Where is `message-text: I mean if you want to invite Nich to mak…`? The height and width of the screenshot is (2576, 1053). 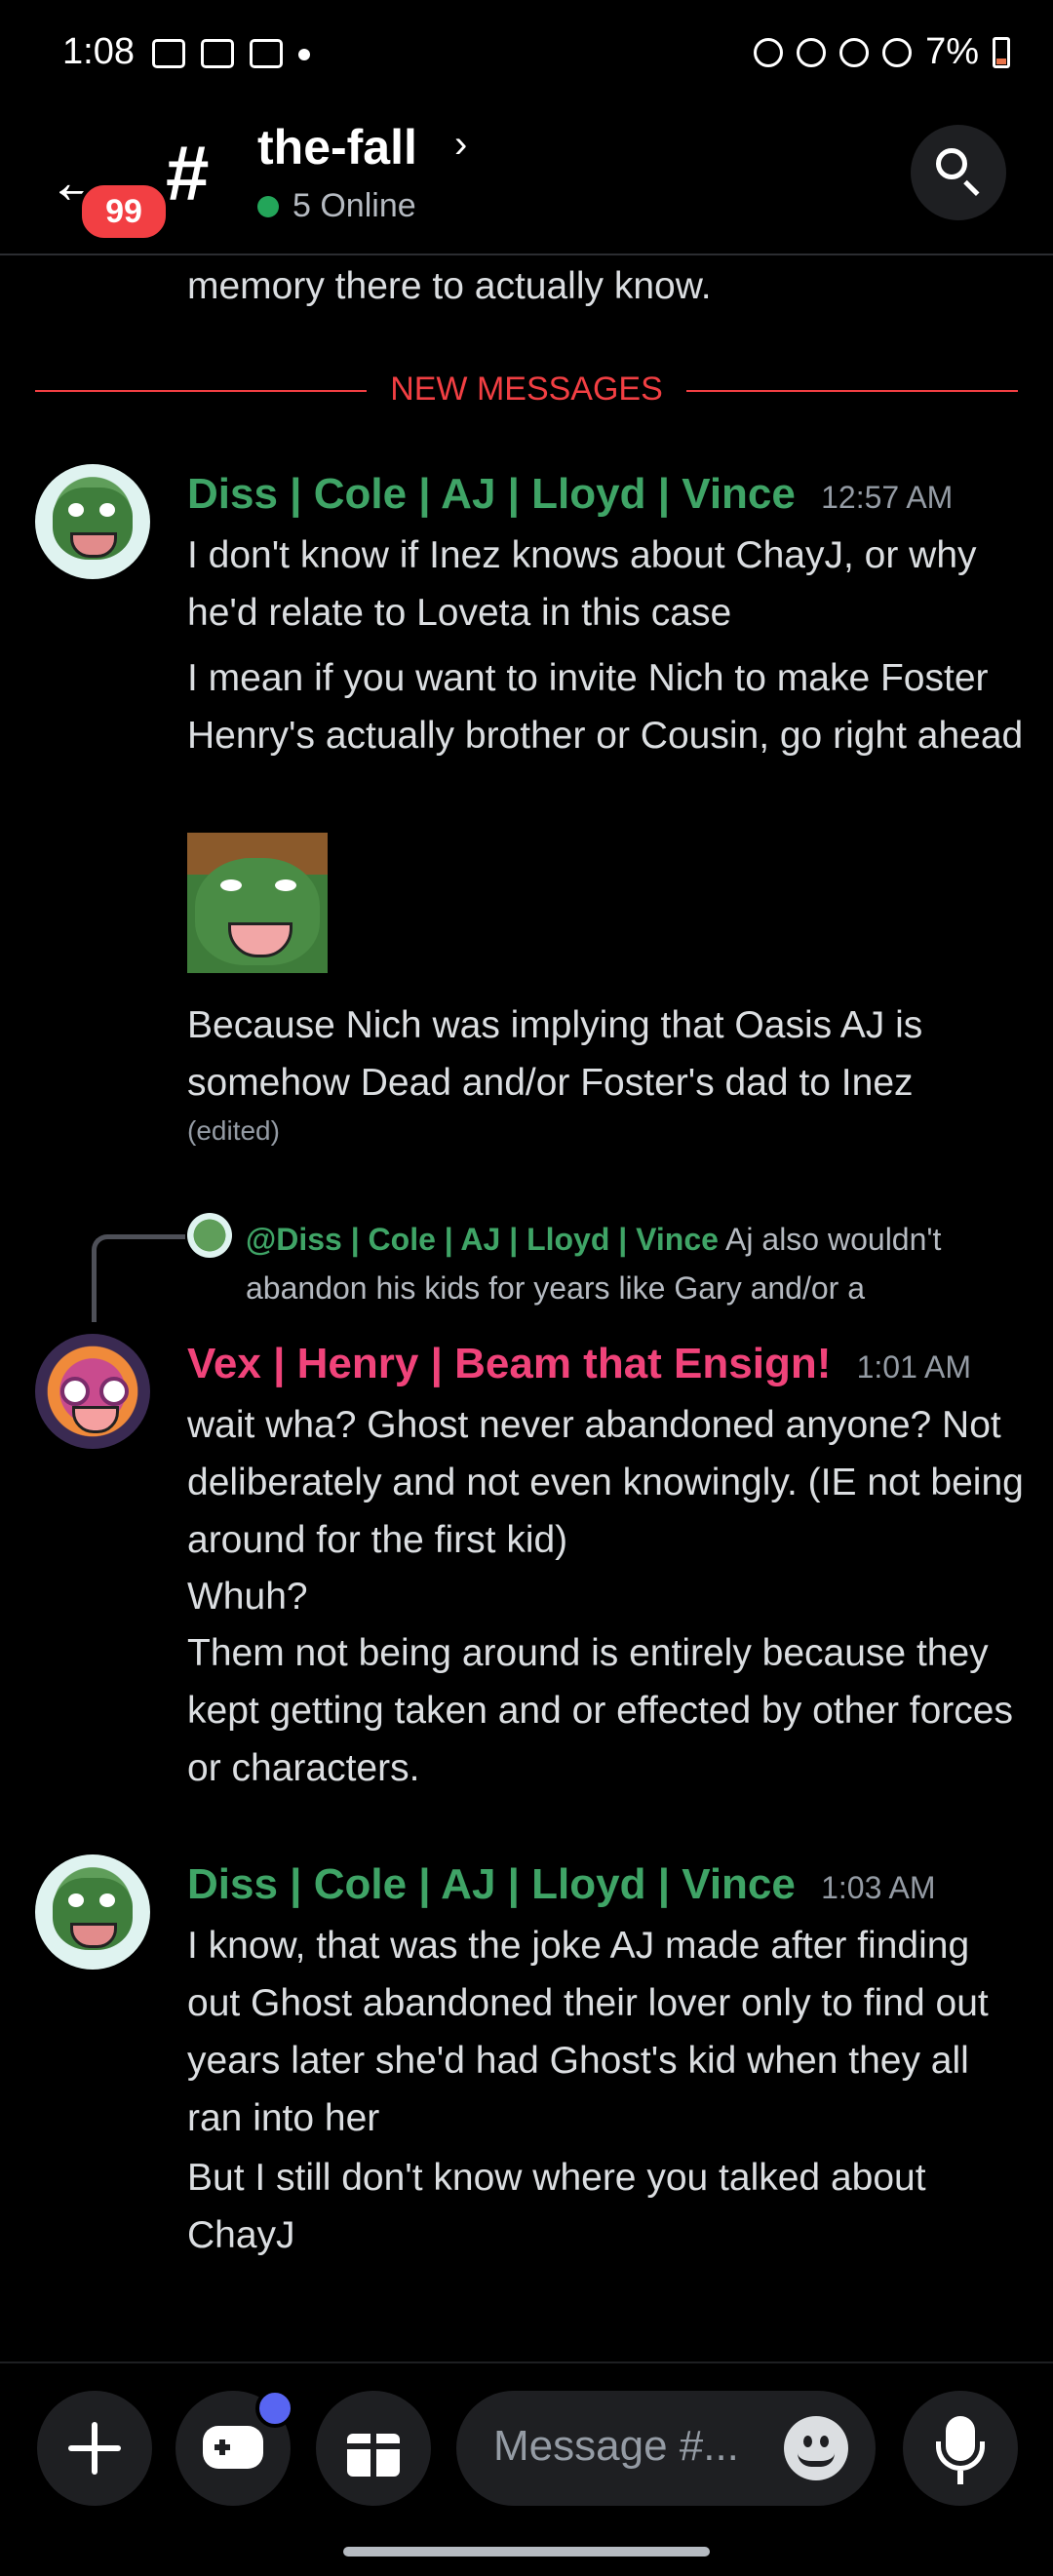 message-text: I mean if you want to invite Nich to mak… is located at coordinates (605, 707).